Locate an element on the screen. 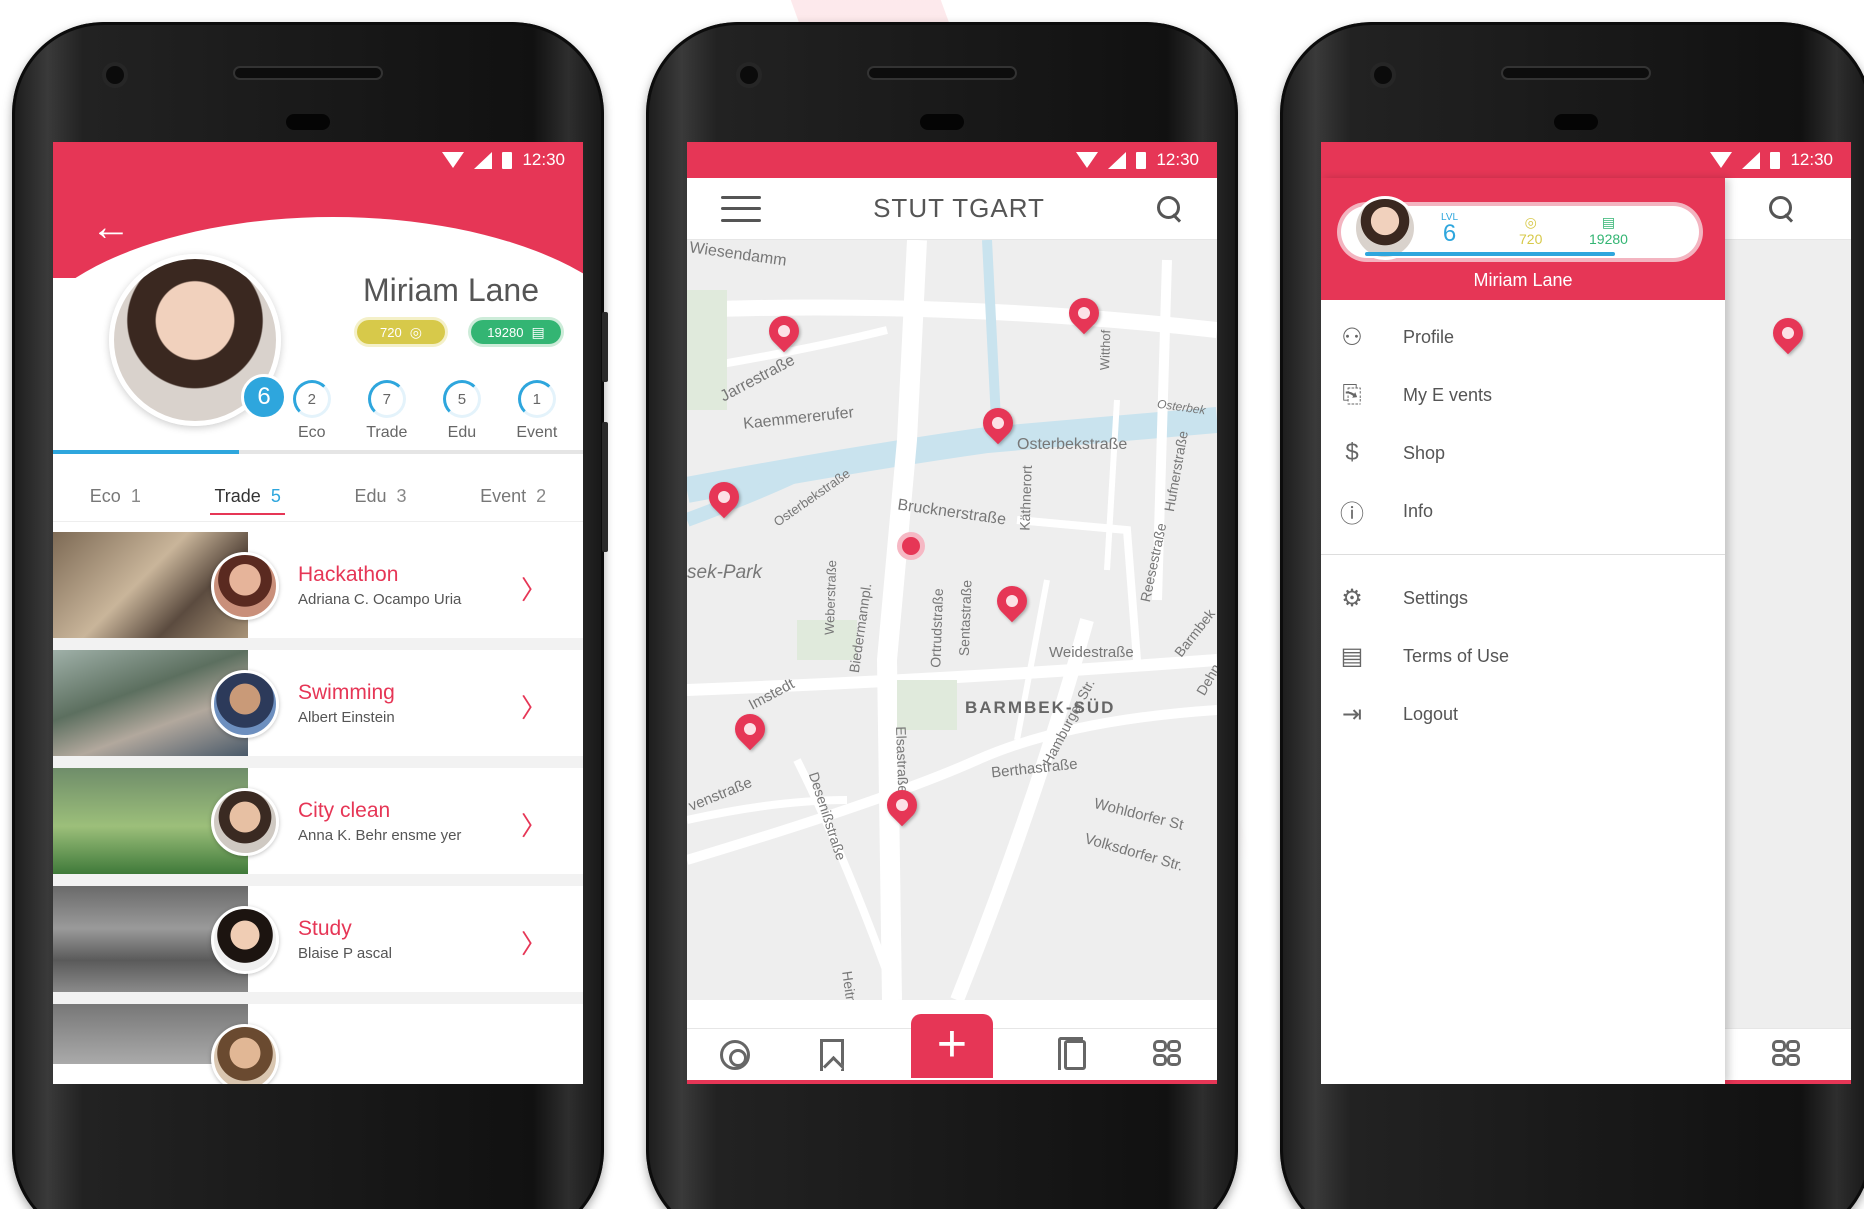 The image size is (1864, 1209). tab-event: Event 2 is located at coordinates (513, 496).